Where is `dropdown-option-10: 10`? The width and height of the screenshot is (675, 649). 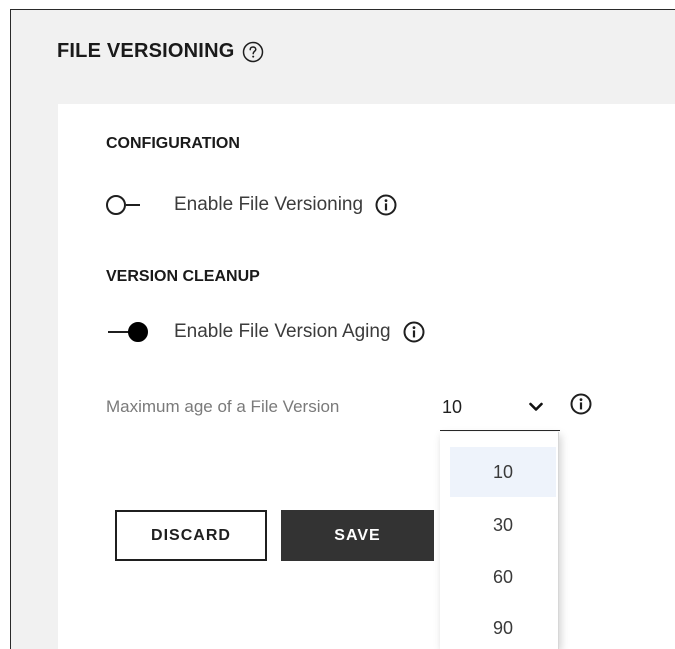
dropdown-option-10: 10 is located at coordinates (503, 472).